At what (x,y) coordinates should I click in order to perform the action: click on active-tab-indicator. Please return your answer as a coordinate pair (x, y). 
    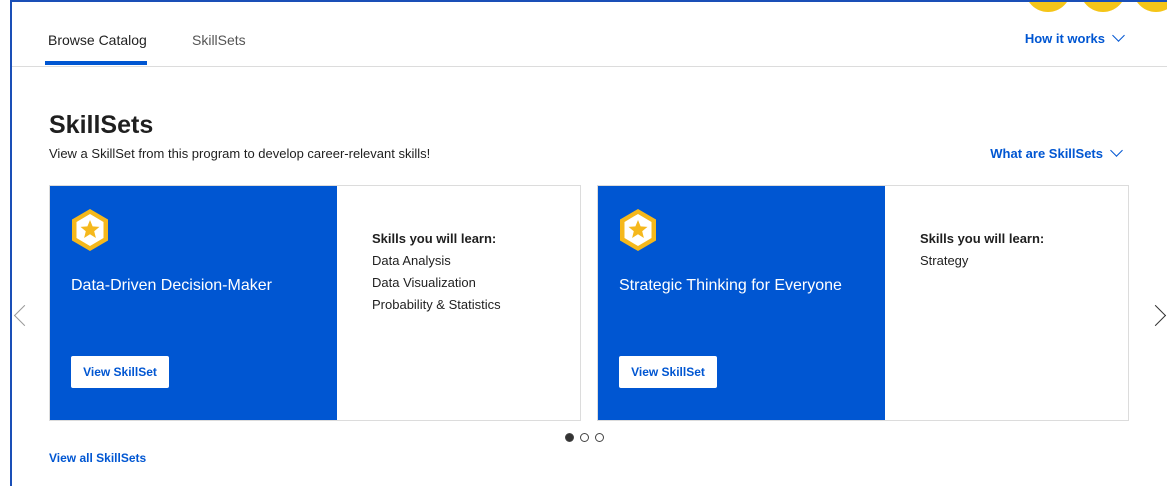
    Looking at the image, I should click on (96, 63).